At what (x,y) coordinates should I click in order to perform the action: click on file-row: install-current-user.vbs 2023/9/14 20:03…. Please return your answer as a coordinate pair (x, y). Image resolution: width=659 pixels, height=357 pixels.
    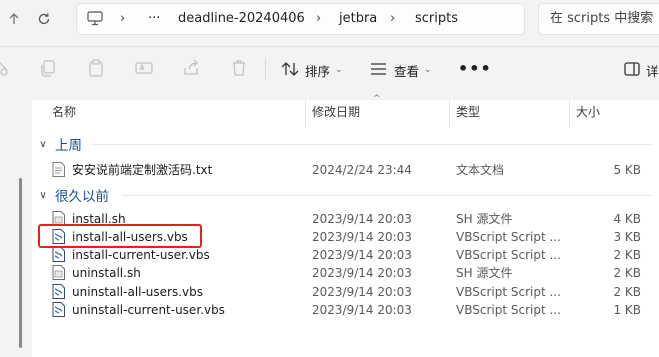
    Looking at the image, I should click on (329, 255).